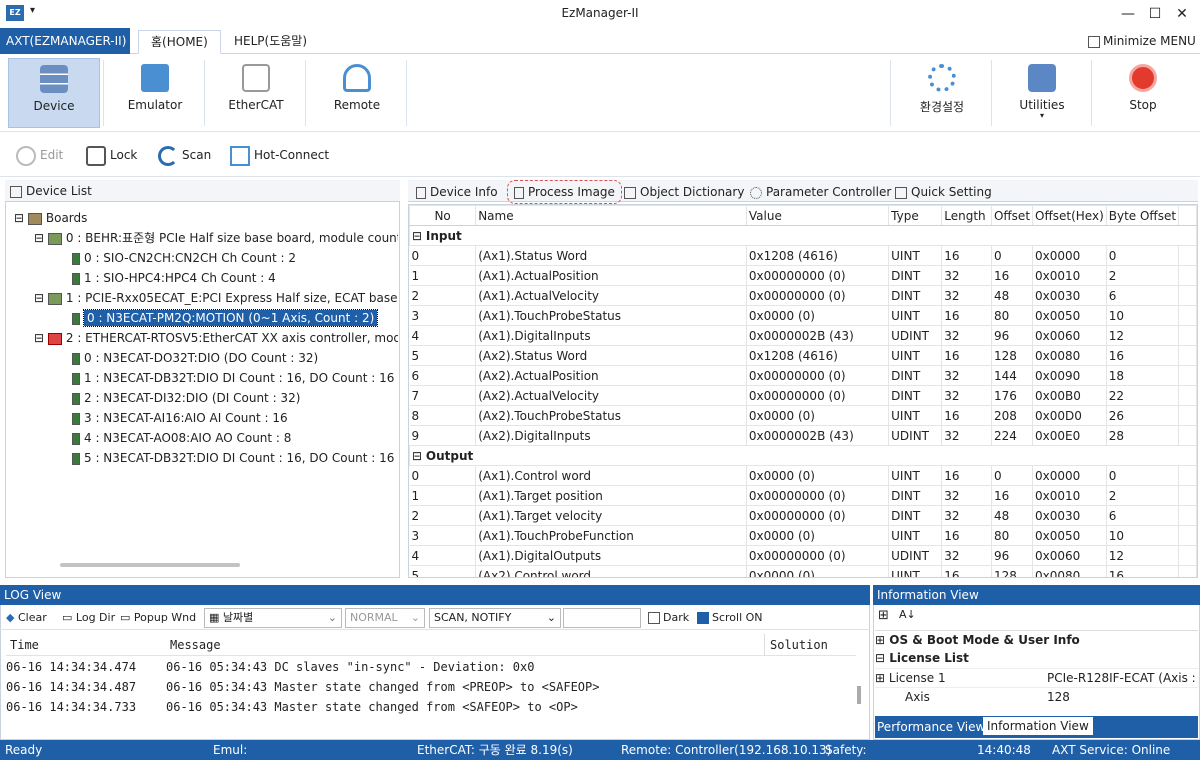 This screenshot has height=760, width=1200. What do you see at coordinates (1069, 275) in the screenshot?
I see `cell: 0x0010` at bounding box center [1069, 275].